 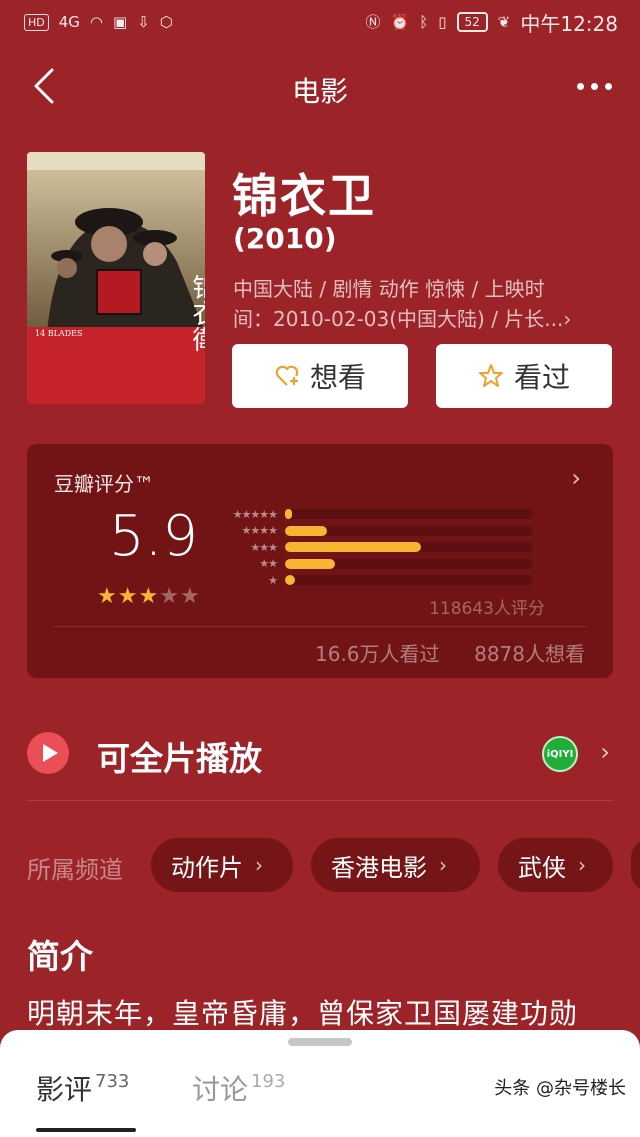 I want to click on page-title: 电影, so click(x=319, y=91).